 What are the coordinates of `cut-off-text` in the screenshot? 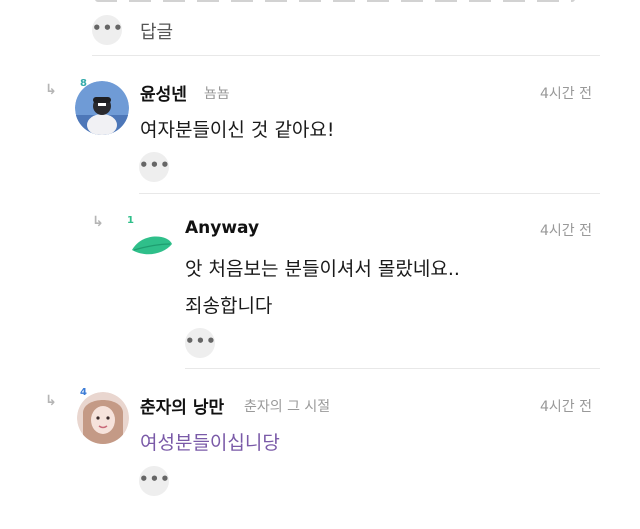 It's located at (335, 1).